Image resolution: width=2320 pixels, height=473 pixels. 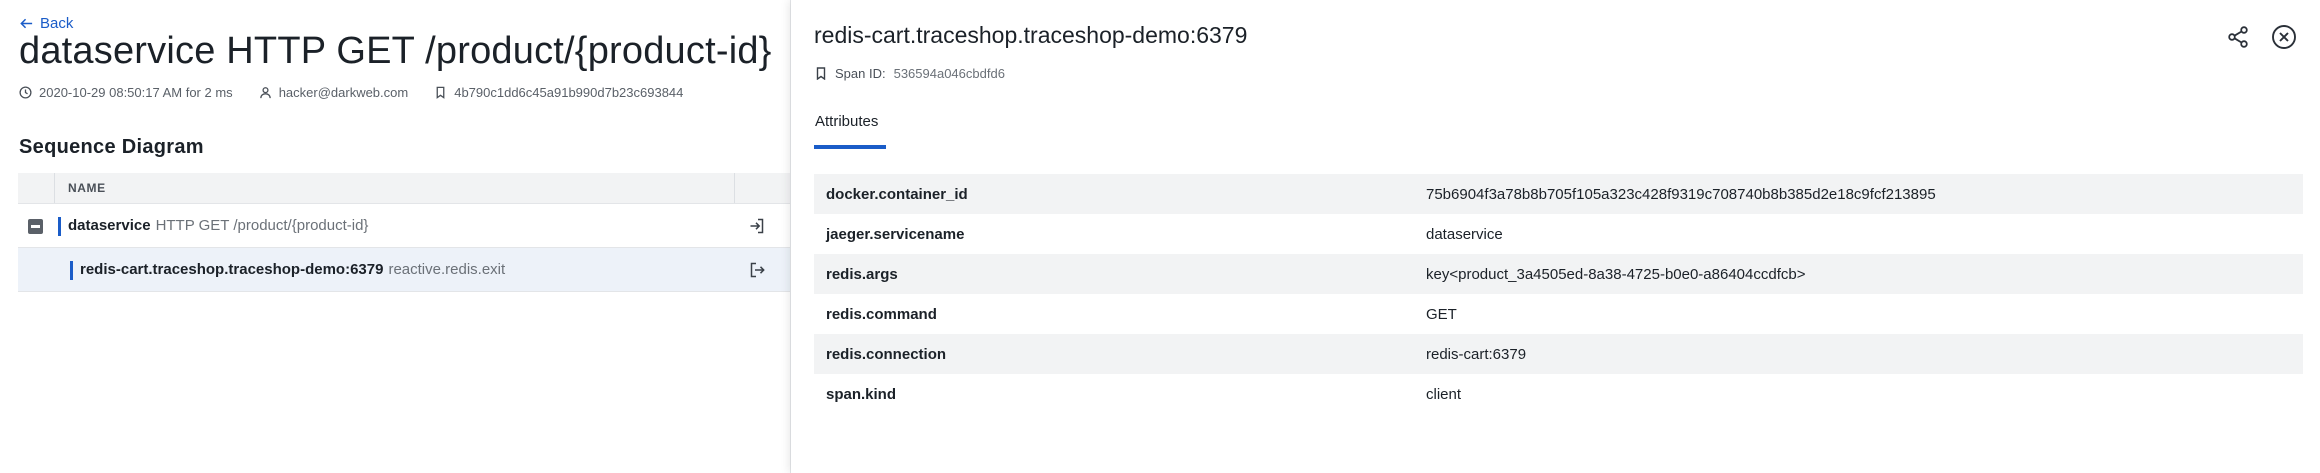 I want to click on span-id: Span ID: 536594a046cbdfd6, so click(x=910, y=73).